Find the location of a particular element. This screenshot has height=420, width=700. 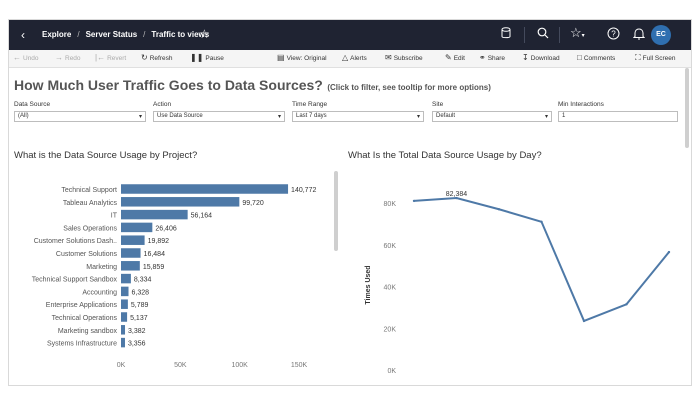

revert-icon: |← is located at coordinates (100, 57).